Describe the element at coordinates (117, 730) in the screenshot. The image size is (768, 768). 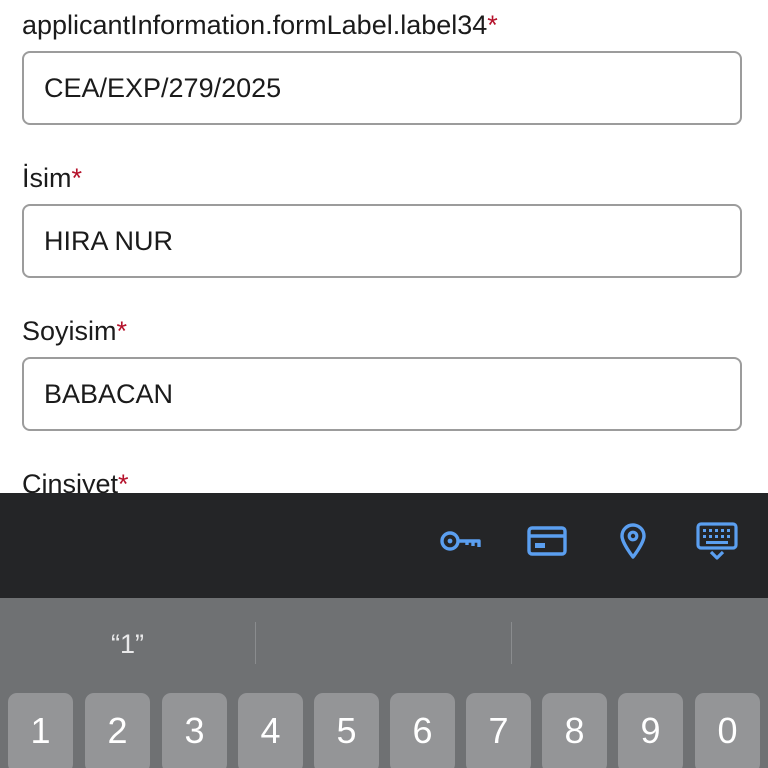
I see `key-2: 2` at that location.